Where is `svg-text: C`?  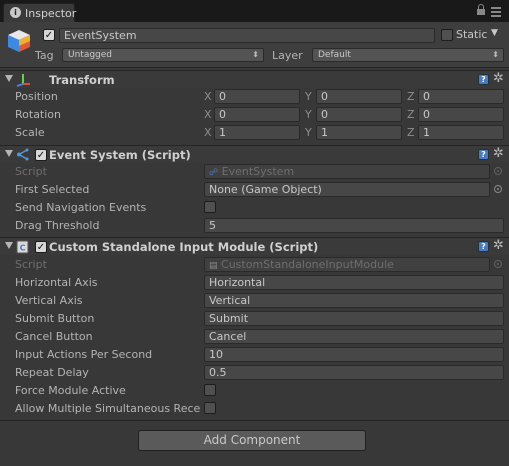 svg-text: C is located at coordinates (23, 248).